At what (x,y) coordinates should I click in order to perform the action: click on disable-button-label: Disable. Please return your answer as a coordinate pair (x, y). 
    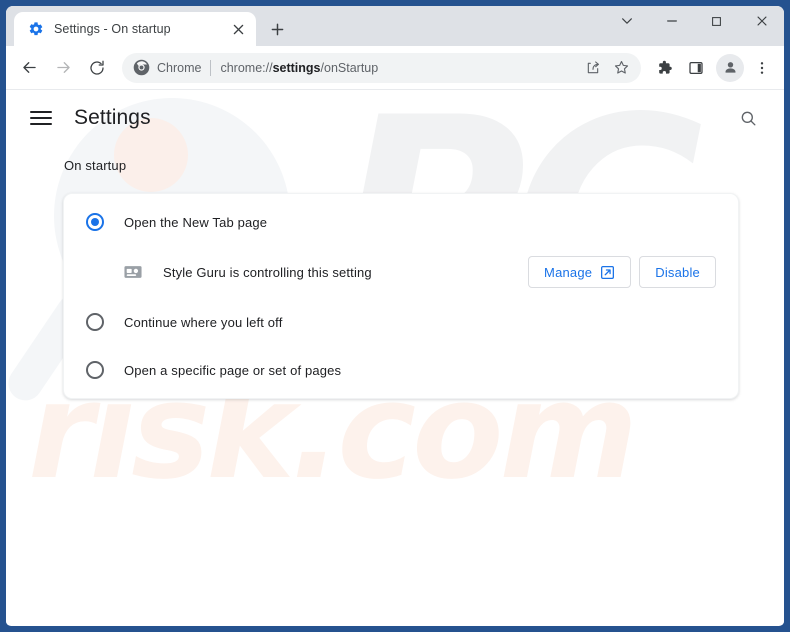
    Looking at the image, I should click on (677, 272).